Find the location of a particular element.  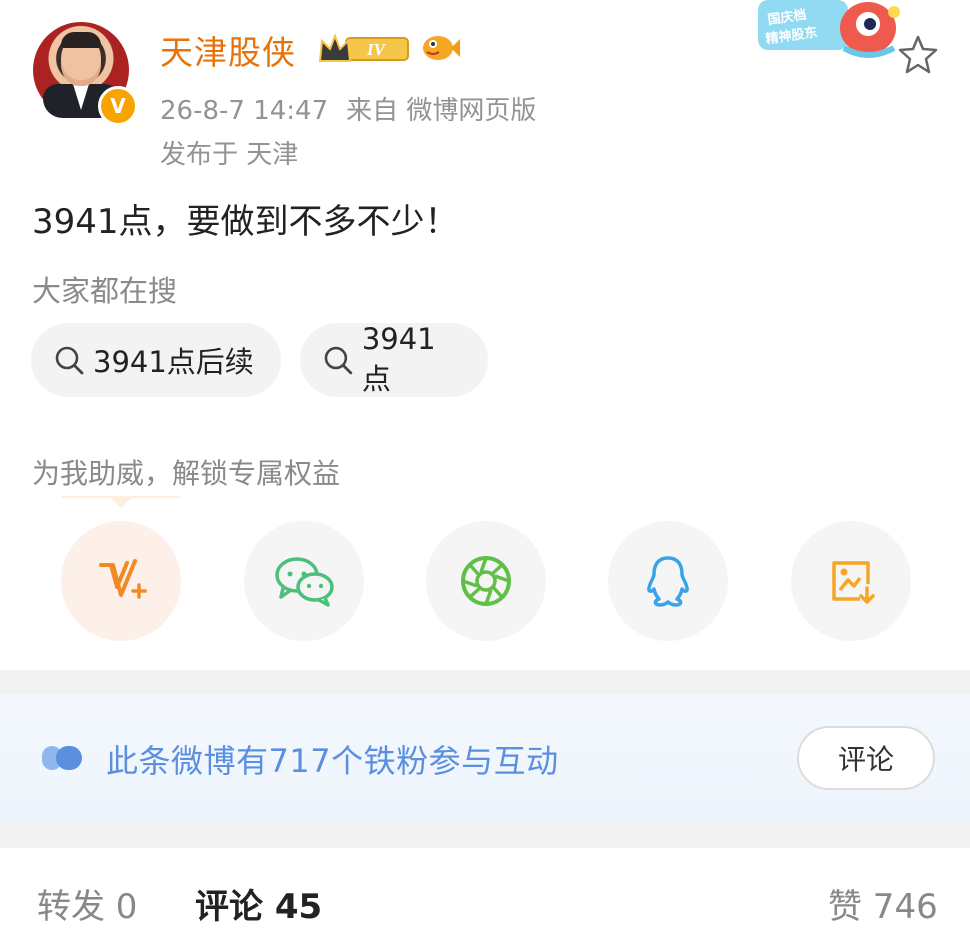

search-chip-label: 3941点后续 is located at coordinates (173, 362).